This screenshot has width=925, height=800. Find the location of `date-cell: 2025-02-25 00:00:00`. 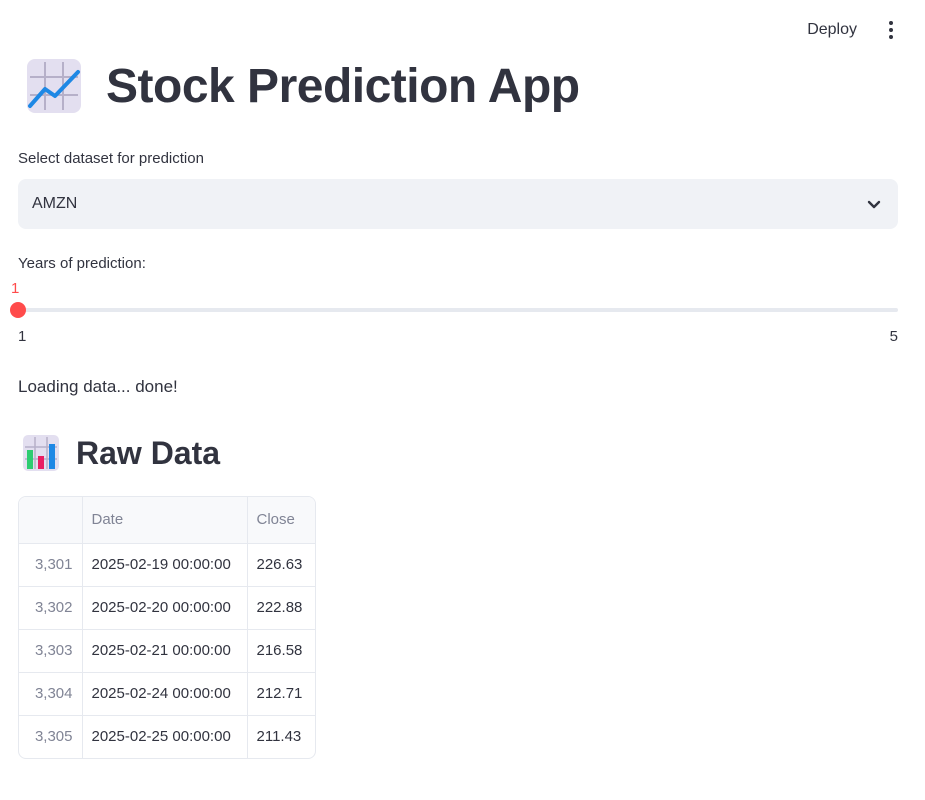

date-cell: 2025-02-25 00:00:00 is located at coordinates (165, 736).